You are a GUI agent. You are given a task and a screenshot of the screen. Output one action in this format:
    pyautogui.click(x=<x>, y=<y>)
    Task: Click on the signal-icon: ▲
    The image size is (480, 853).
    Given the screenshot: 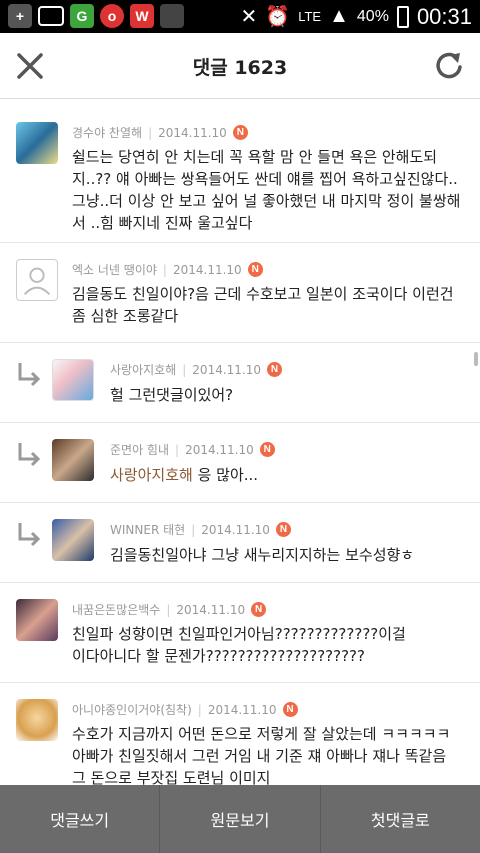 What is the action you would take?
    pyautogui.click(x=339, y=16)
    